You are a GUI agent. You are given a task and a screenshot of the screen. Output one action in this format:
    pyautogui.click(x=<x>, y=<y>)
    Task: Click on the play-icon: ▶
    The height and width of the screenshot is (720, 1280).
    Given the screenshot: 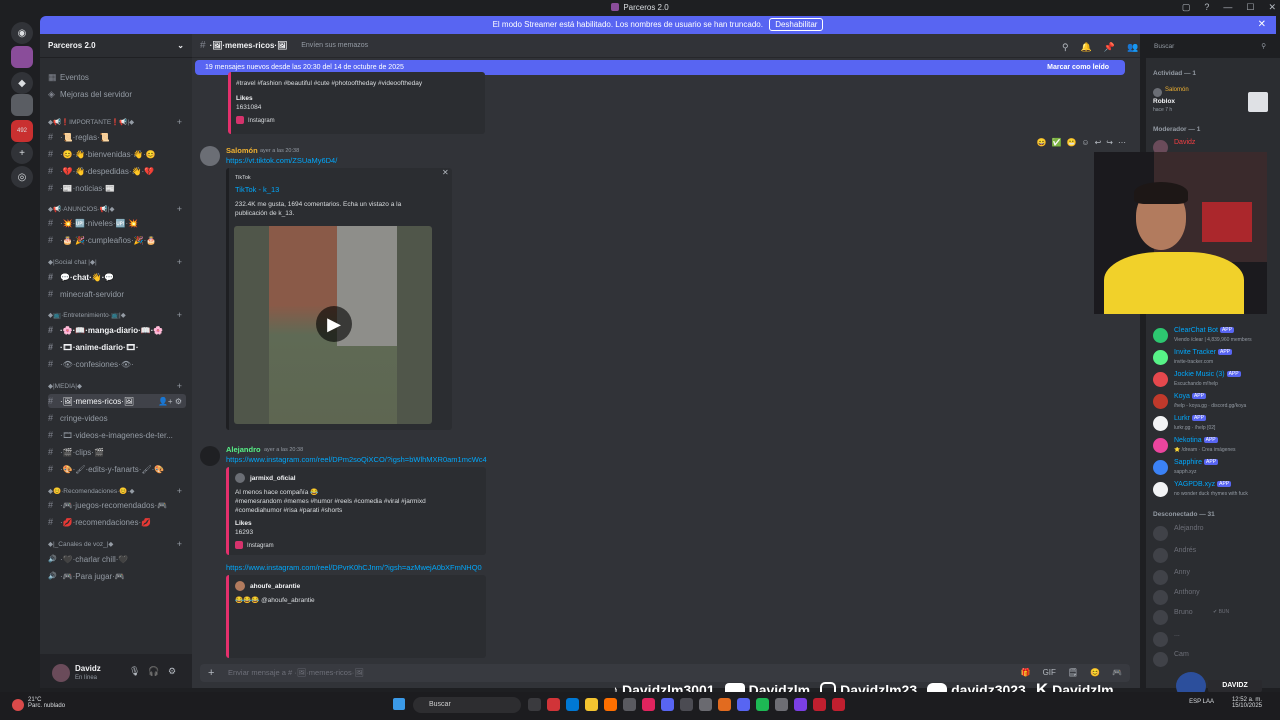 What is the action you would take?
    pyautogui.click(x=334, y=324)
    